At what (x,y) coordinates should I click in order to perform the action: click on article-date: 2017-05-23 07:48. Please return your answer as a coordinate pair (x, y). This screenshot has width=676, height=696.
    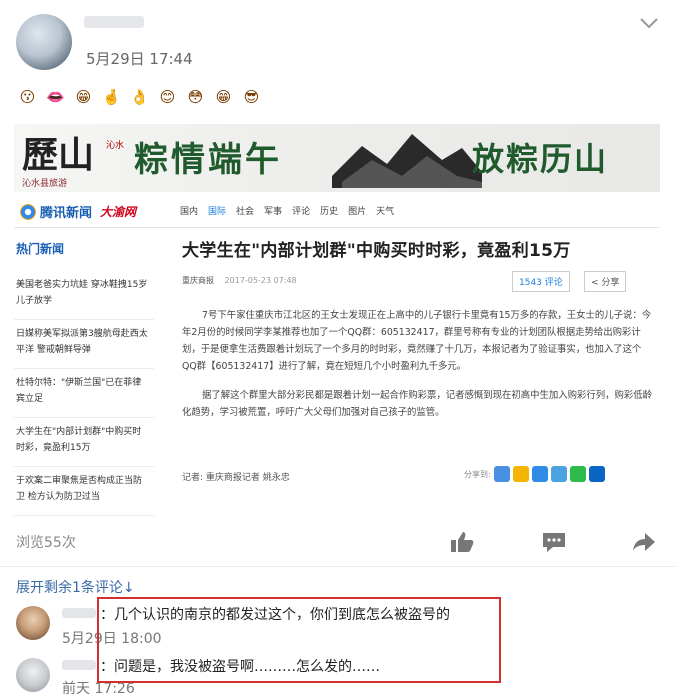
    Looking at the image, I should click on (260, 280).